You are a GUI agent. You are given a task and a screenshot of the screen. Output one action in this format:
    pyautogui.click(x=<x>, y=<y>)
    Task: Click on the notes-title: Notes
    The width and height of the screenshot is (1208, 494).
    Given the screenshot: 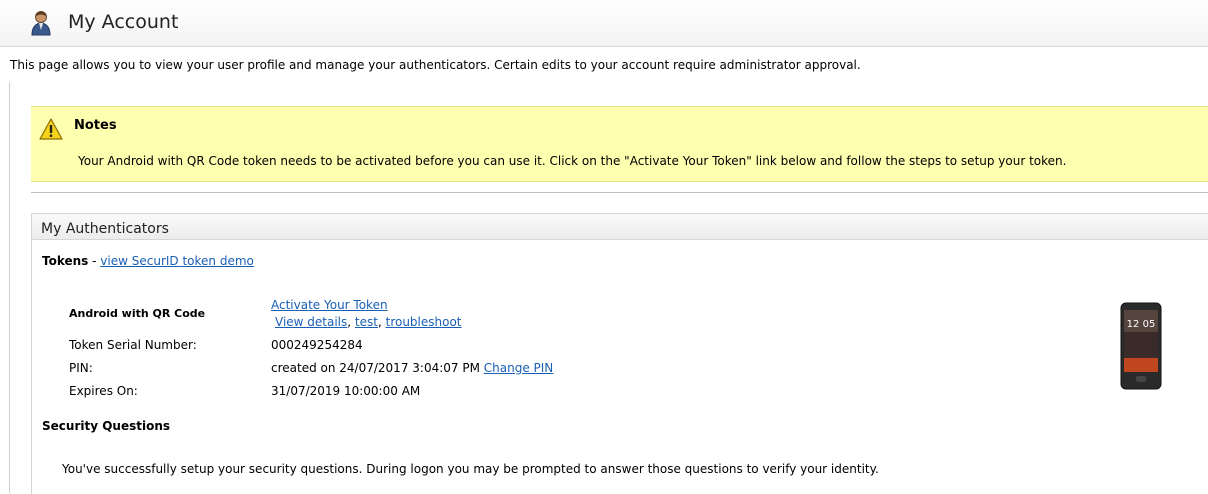 What is the action you would take?
    pyautogui.click(x=95, y=125)
    